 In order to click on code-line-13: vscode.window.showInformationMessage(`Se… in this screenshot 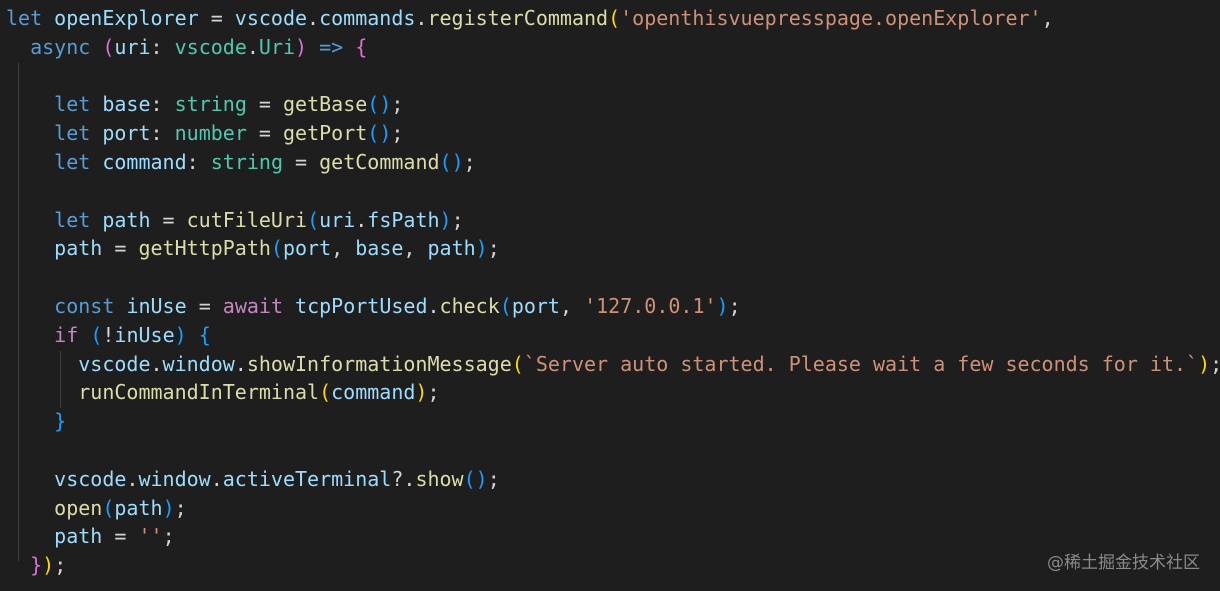, I will do `click(613, 364)`.